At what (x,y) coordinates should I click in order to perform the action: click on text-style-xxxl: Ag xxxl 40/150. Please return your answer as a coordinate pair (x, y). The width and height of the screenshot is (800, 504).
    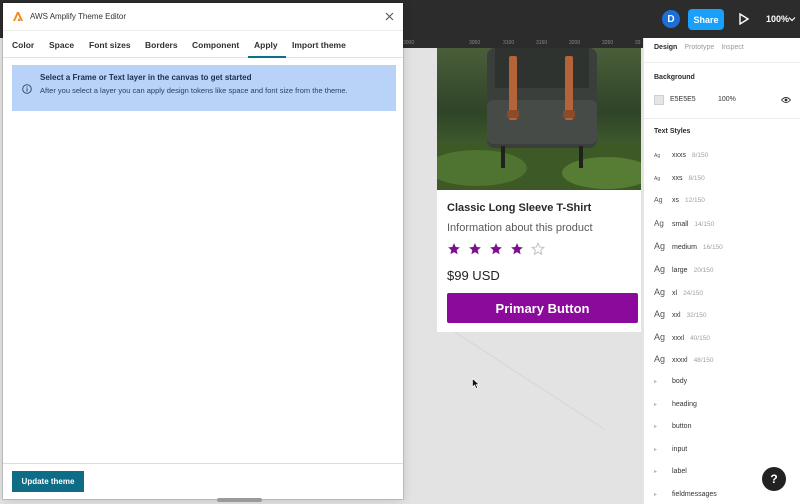
    Looking at the image, I should click on (682, 337).